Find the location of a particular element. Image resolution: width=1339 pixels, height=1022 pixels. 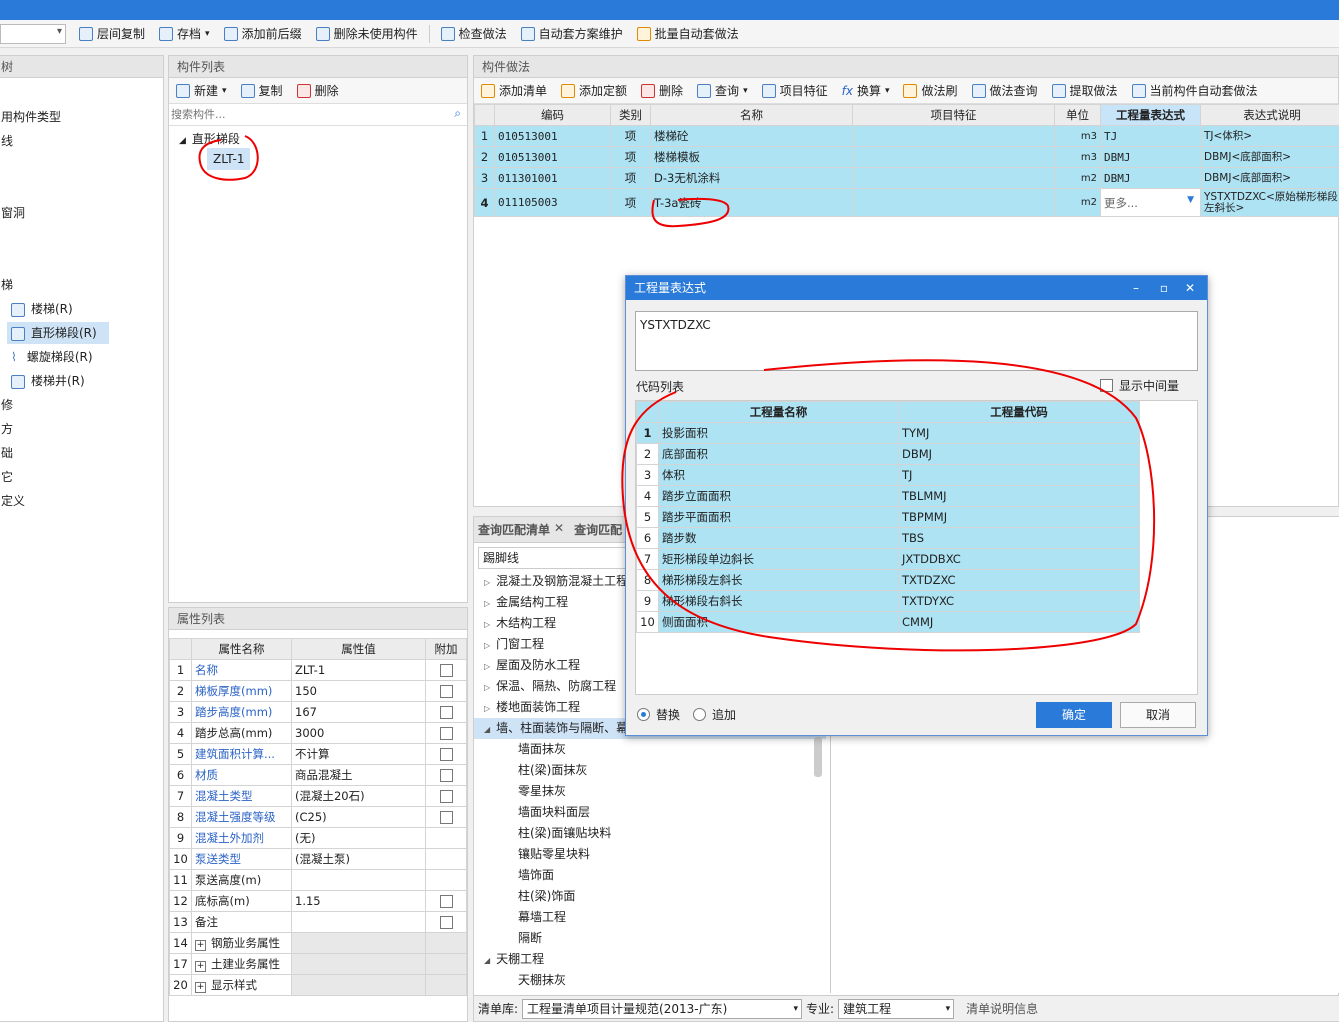

property-value: 1.15 is located at coordinates (358, 901).